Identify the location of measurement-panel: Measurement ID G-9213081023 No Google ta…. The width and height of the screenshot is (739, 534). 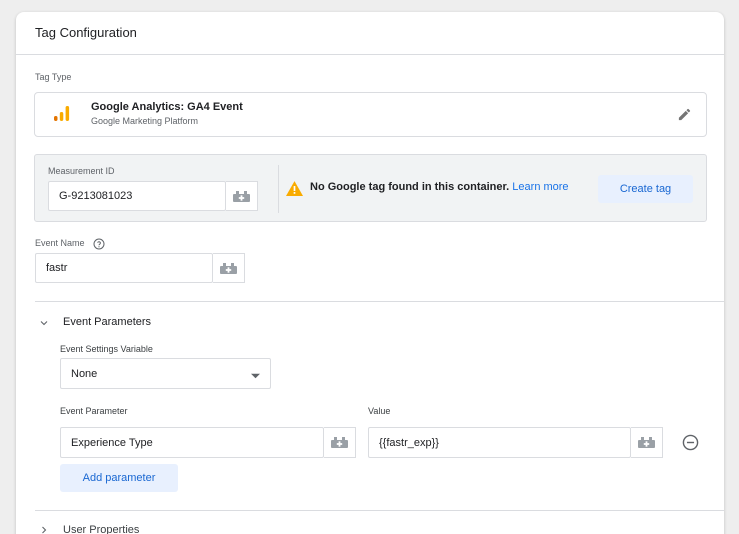
(370, 188).